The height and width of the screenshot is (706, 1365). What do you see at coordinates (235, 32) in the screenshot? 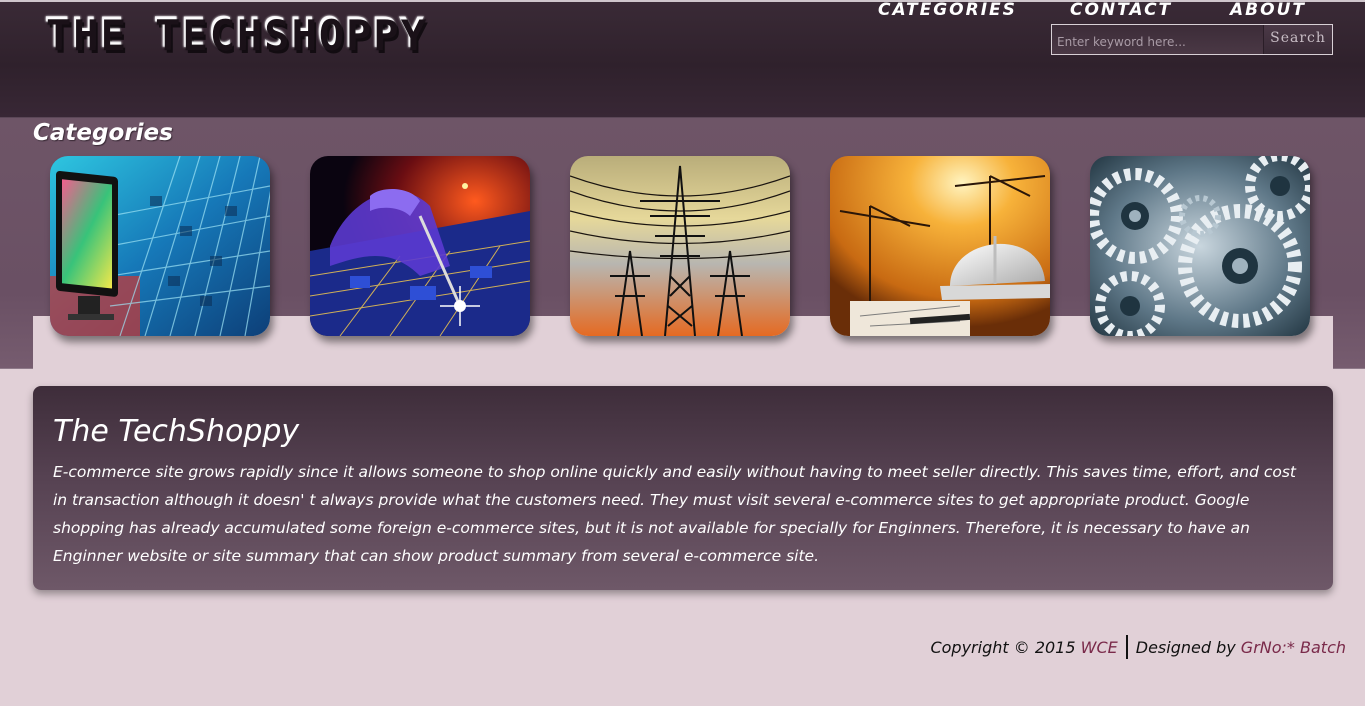
I see `site-logo: THE TECHSHOPPY` at bounding box center [235, 32].